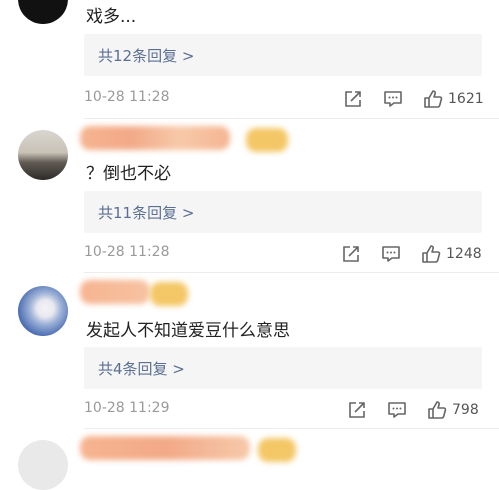 The image size is (499, 490). What do you see at coordinates (146, 55) in the screenshot?
I see `replies-label: 共12条回复 >` at bounding box center [146, 55].